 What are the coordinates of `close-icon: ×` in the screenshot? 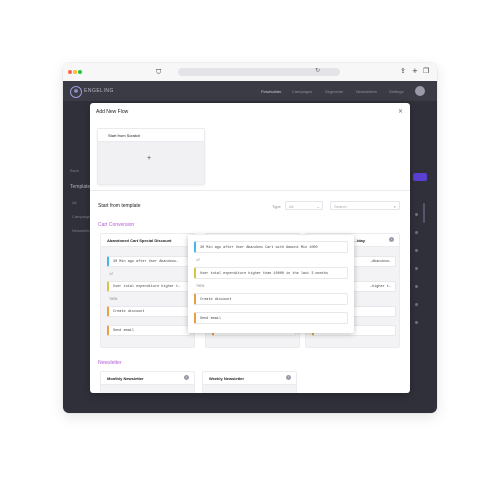 It's located at (400, 111).